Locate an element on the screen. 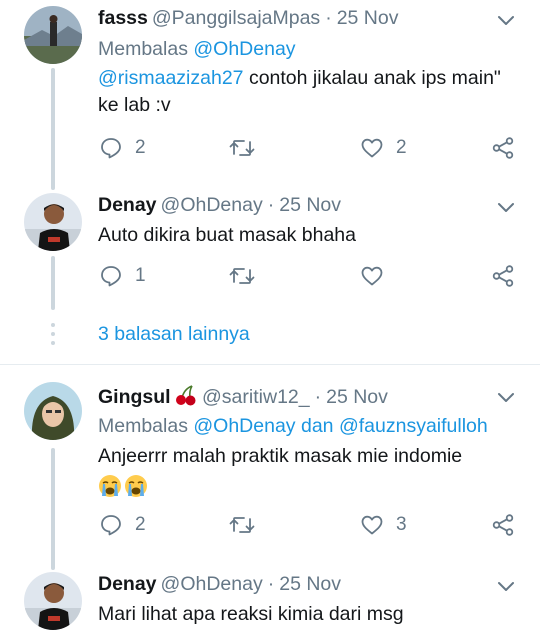 This screenshot has width=540, height=634. replying-to: Membalas @OhDenay dan @fauznsyaifulloh is located at coordinates (293, 426).